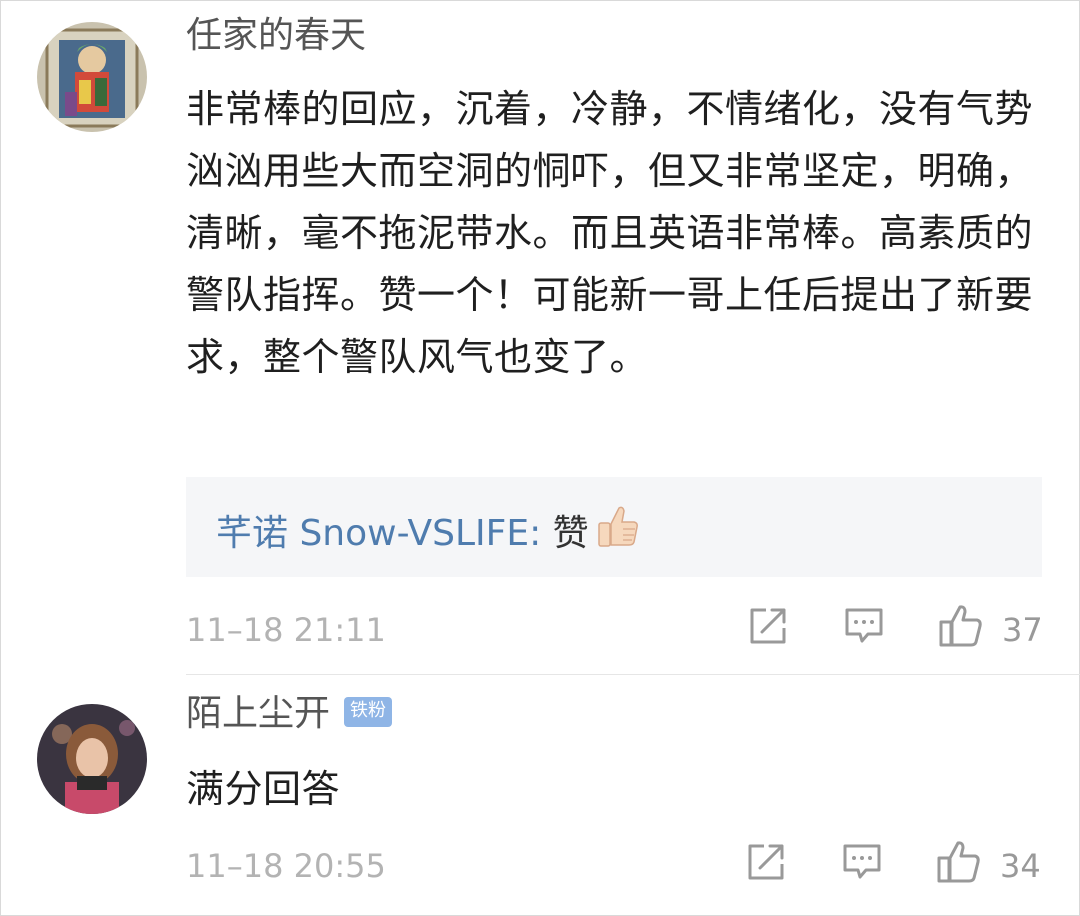 Image resolution: width=1080 pixels, height=916 pixels. I want to click on reply-line: 芊诺 Snow-VSLIFE: 赞, so click(428, 535).